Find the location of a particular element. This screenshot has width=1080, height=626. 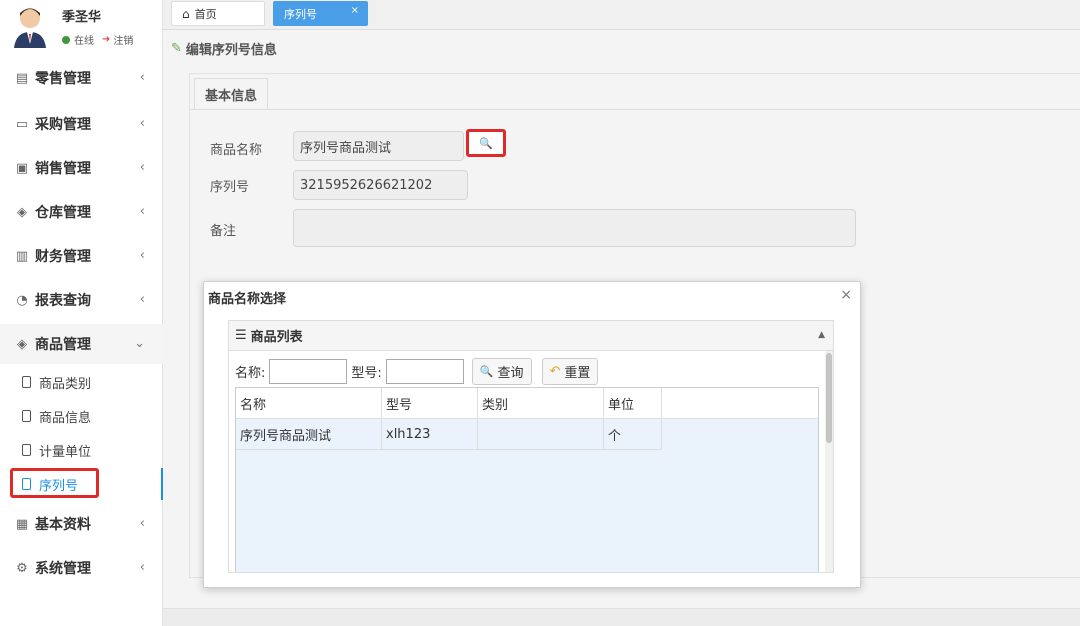

filter-name-label: 名称: is located at coordinates (250, 373).